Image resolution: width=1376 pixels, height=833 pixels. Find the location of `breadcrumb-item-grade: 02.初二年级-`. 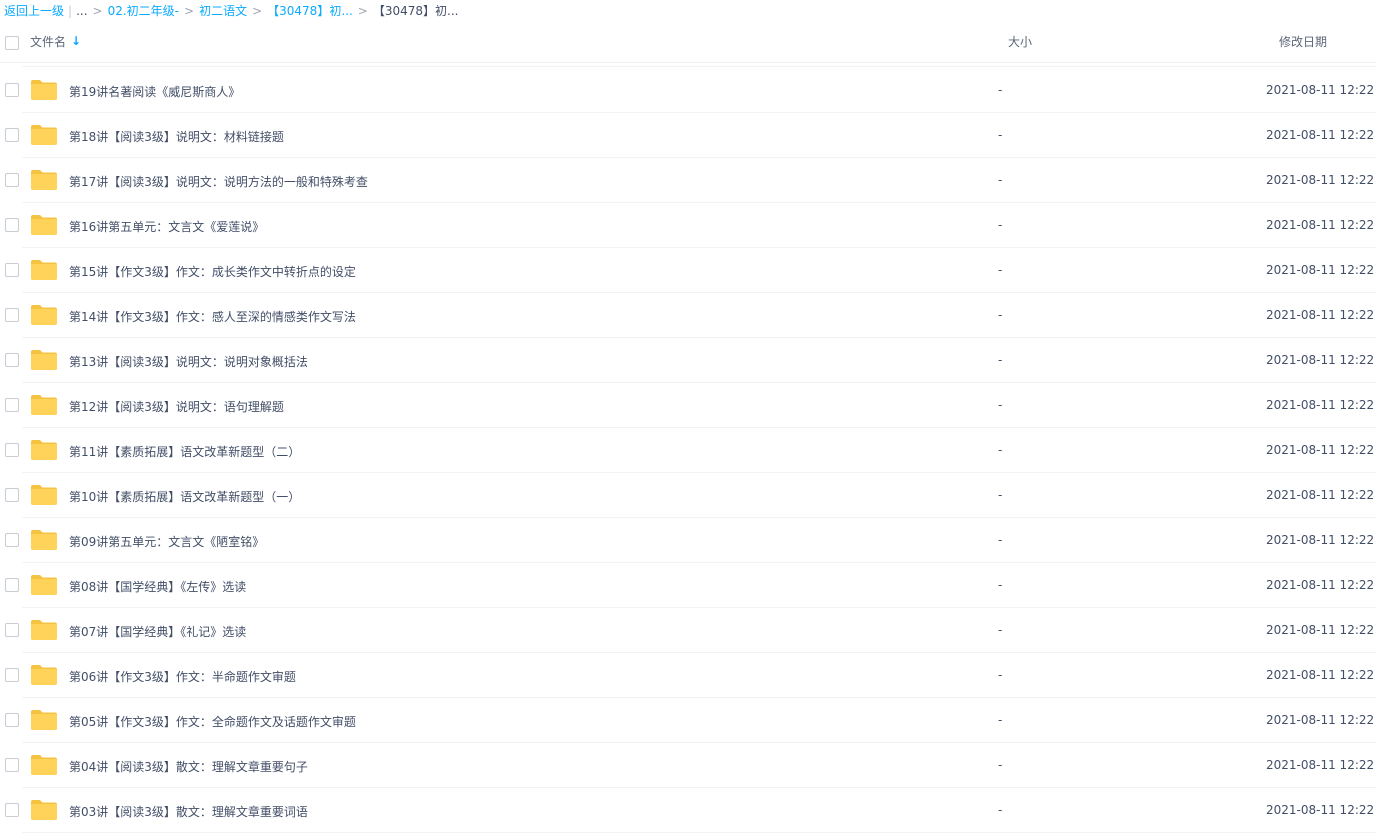

breadcrumb-item-grade: 02.初二年级- is located at coordinates (143, 11).